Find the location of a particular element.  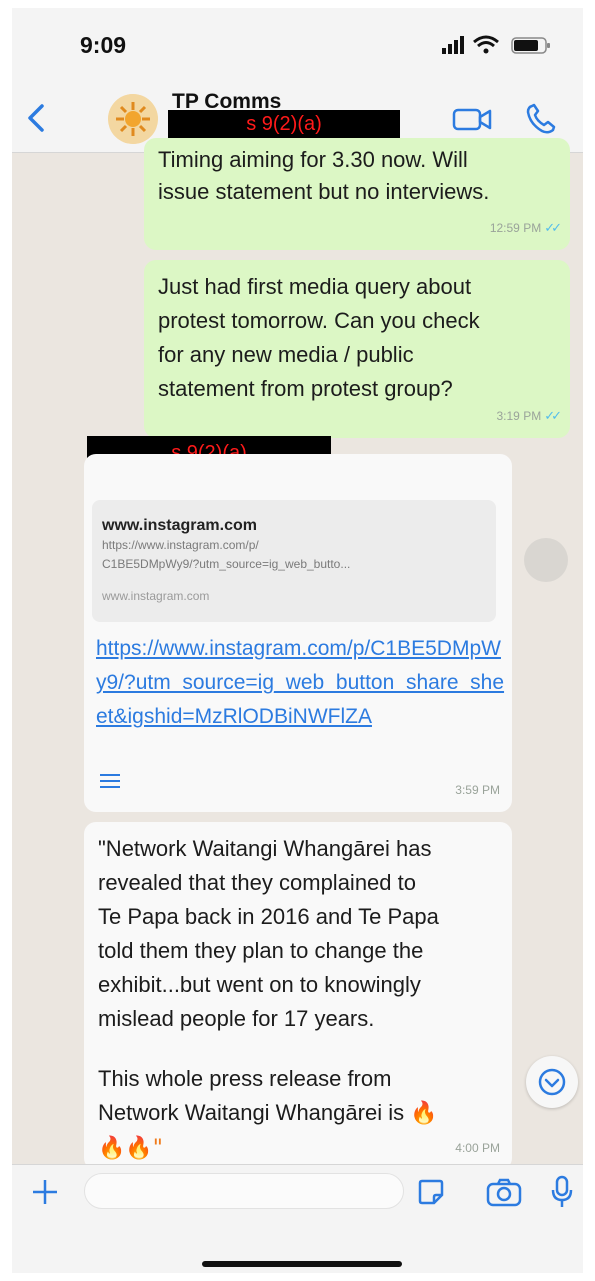

list-menu-icon is located at coordinates (110, 781).